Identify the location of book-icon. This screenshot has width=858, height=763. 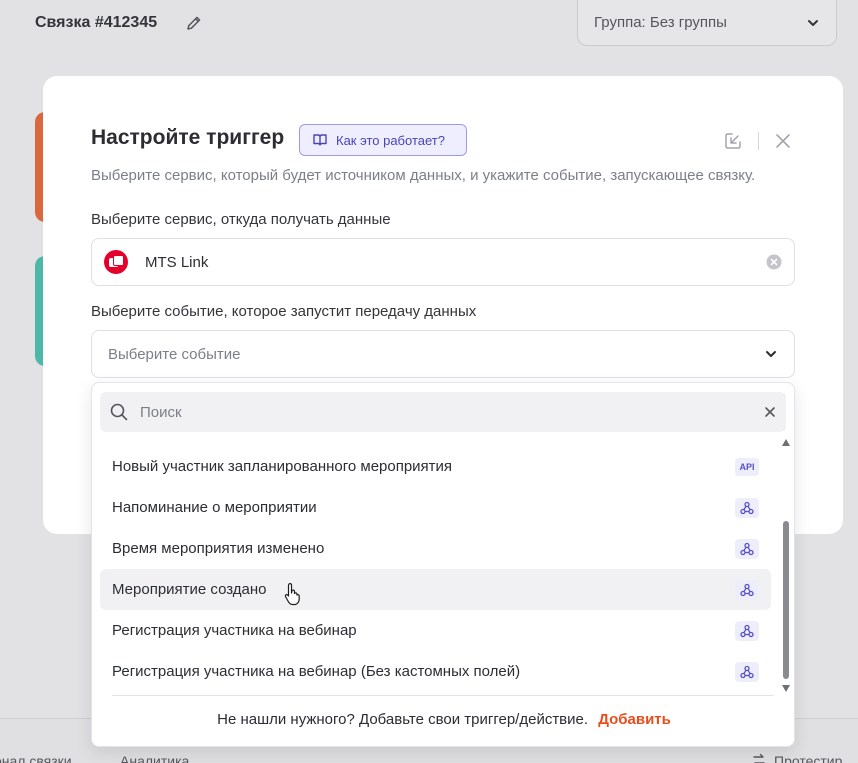
(320, 140).